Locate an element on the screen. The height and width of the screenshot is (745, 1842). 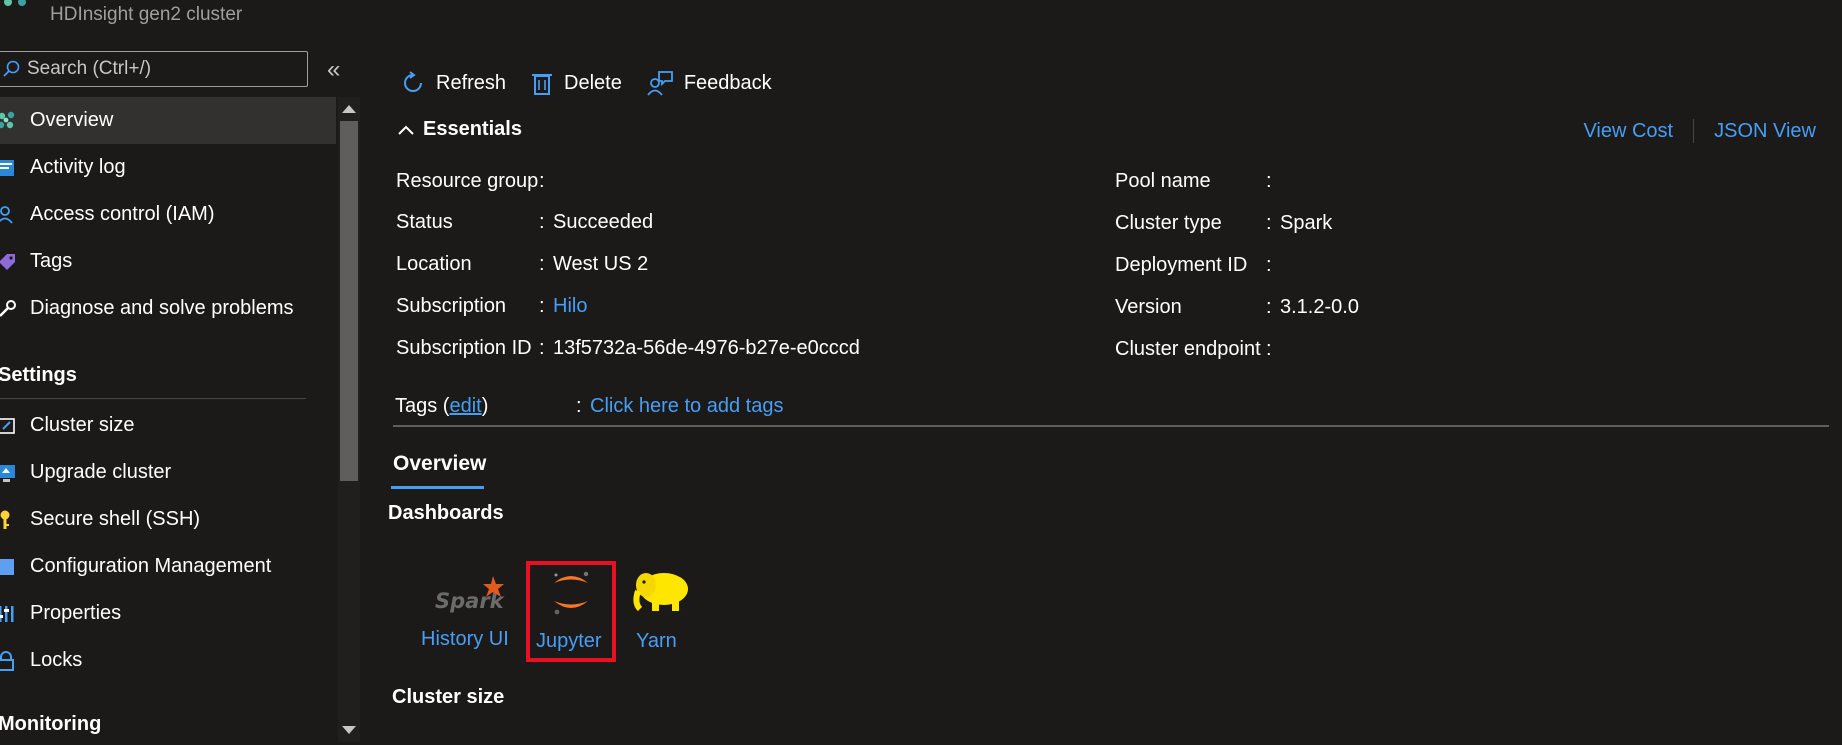
resize-icon is located at coordinates (9, 426).